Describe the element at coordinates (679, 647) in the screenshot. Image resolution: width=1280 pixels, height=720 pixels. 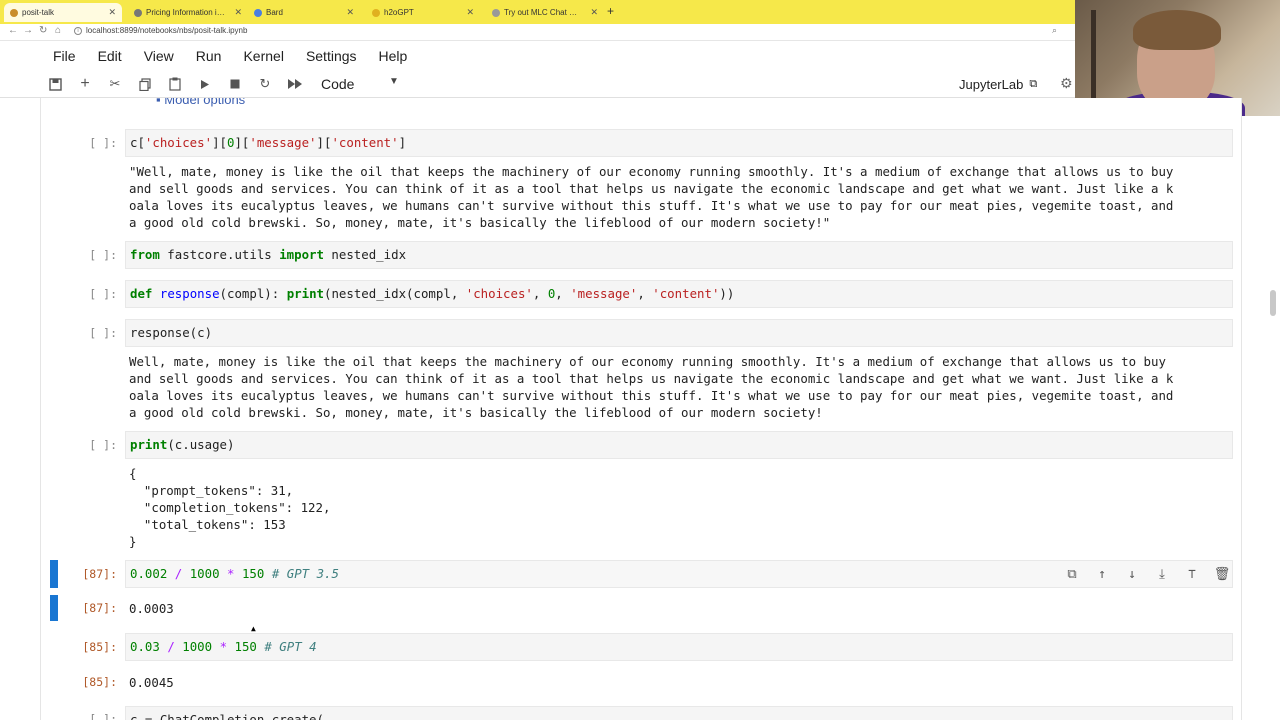
I see `code-cell-editor: 0.03 / 1000 * 150 # GPT 4` at that location.